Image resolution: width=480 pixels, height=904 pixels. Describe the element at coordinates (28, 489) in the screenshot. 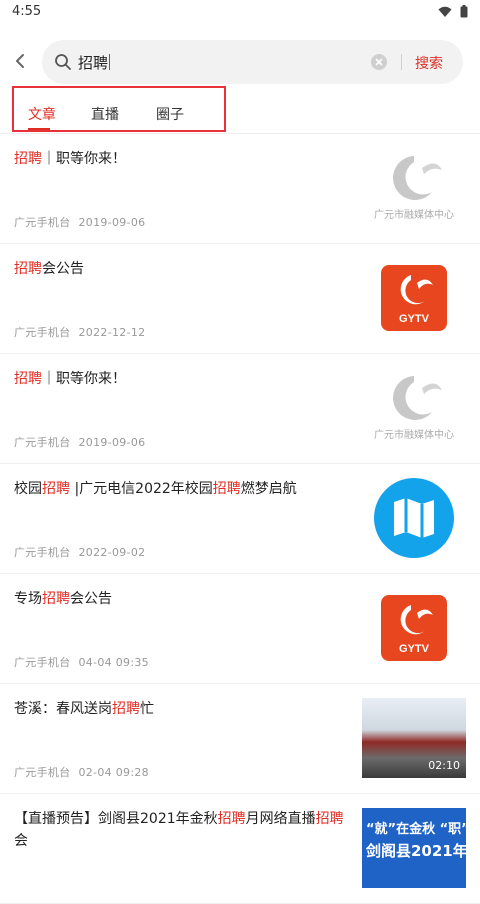

I see `title-text: 校园` at that location.